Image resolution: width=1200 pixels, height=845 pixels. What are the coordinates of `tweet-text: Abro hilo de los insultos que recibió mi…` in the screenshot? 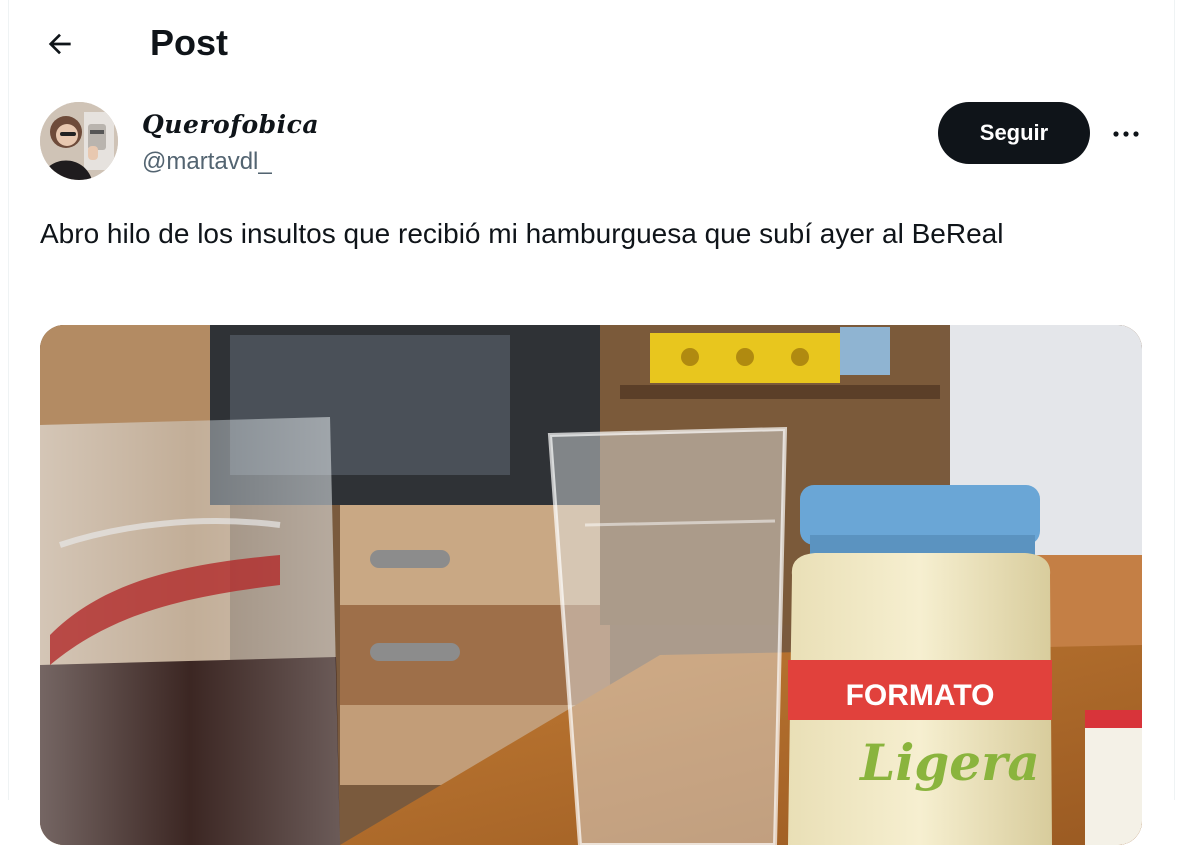 It's located at (522, 233).